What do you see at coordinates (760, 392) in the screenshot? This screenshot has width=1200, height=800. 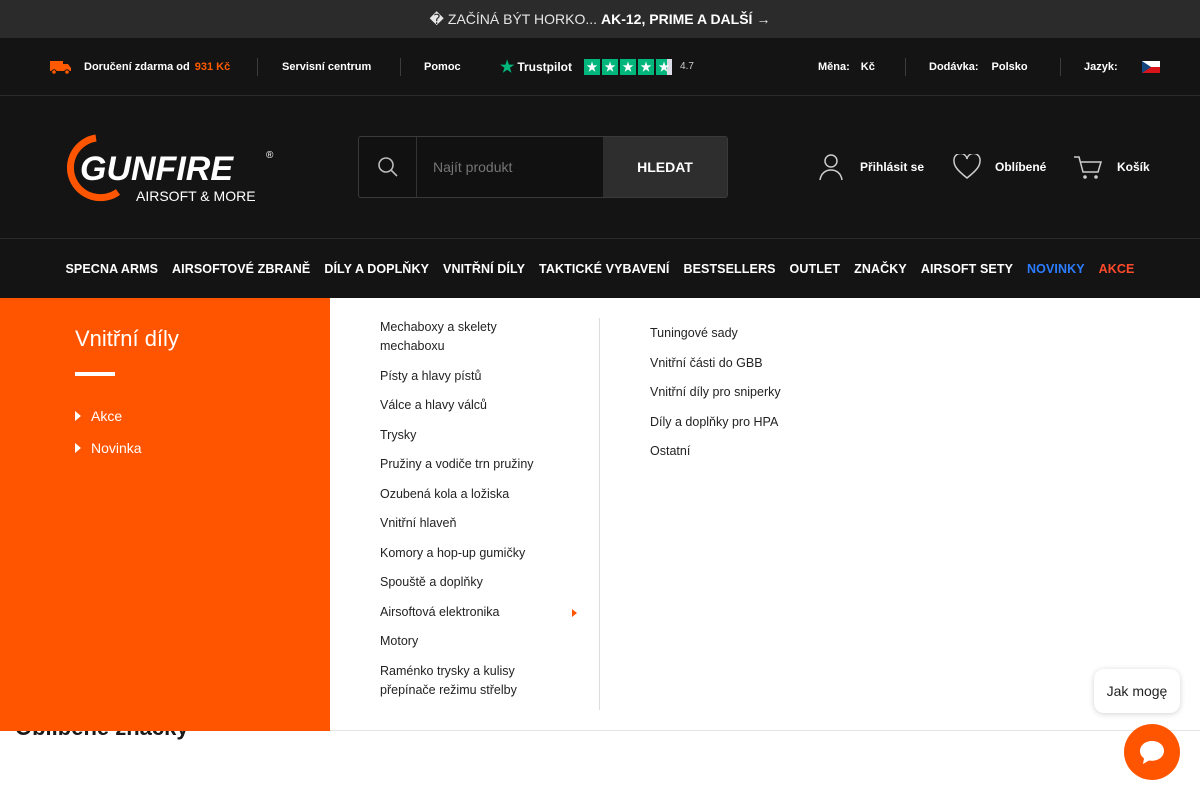 I see `menu-link-sniper-parts: Vnitřní díly pro sniperky` at bounding box center [760, 392].